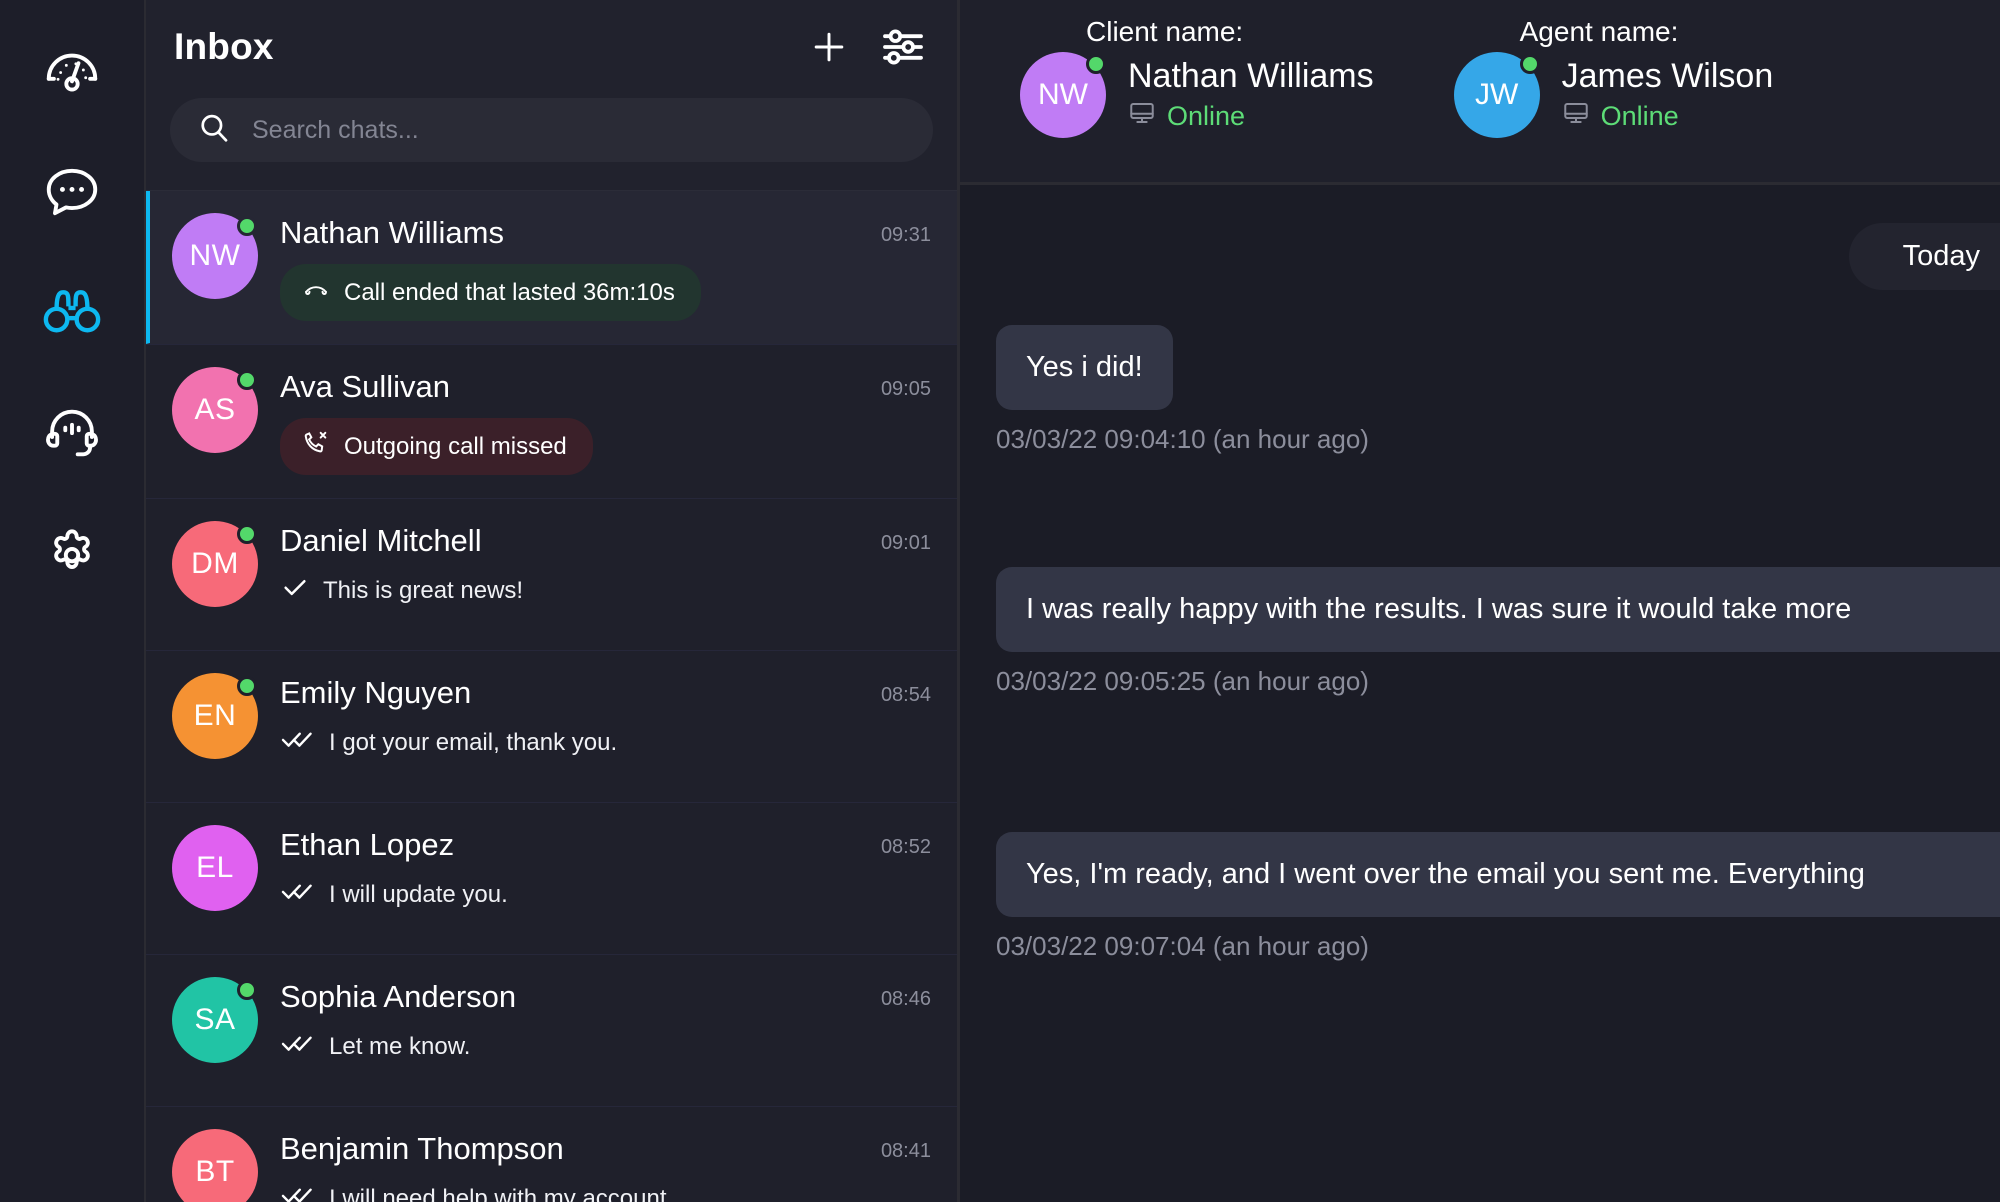 The width and height of the screenshot is (2000, 1202). Describe the element at coordinates (551, 95) in the screenshot. I see `inbox-header: Inbox` at that location.